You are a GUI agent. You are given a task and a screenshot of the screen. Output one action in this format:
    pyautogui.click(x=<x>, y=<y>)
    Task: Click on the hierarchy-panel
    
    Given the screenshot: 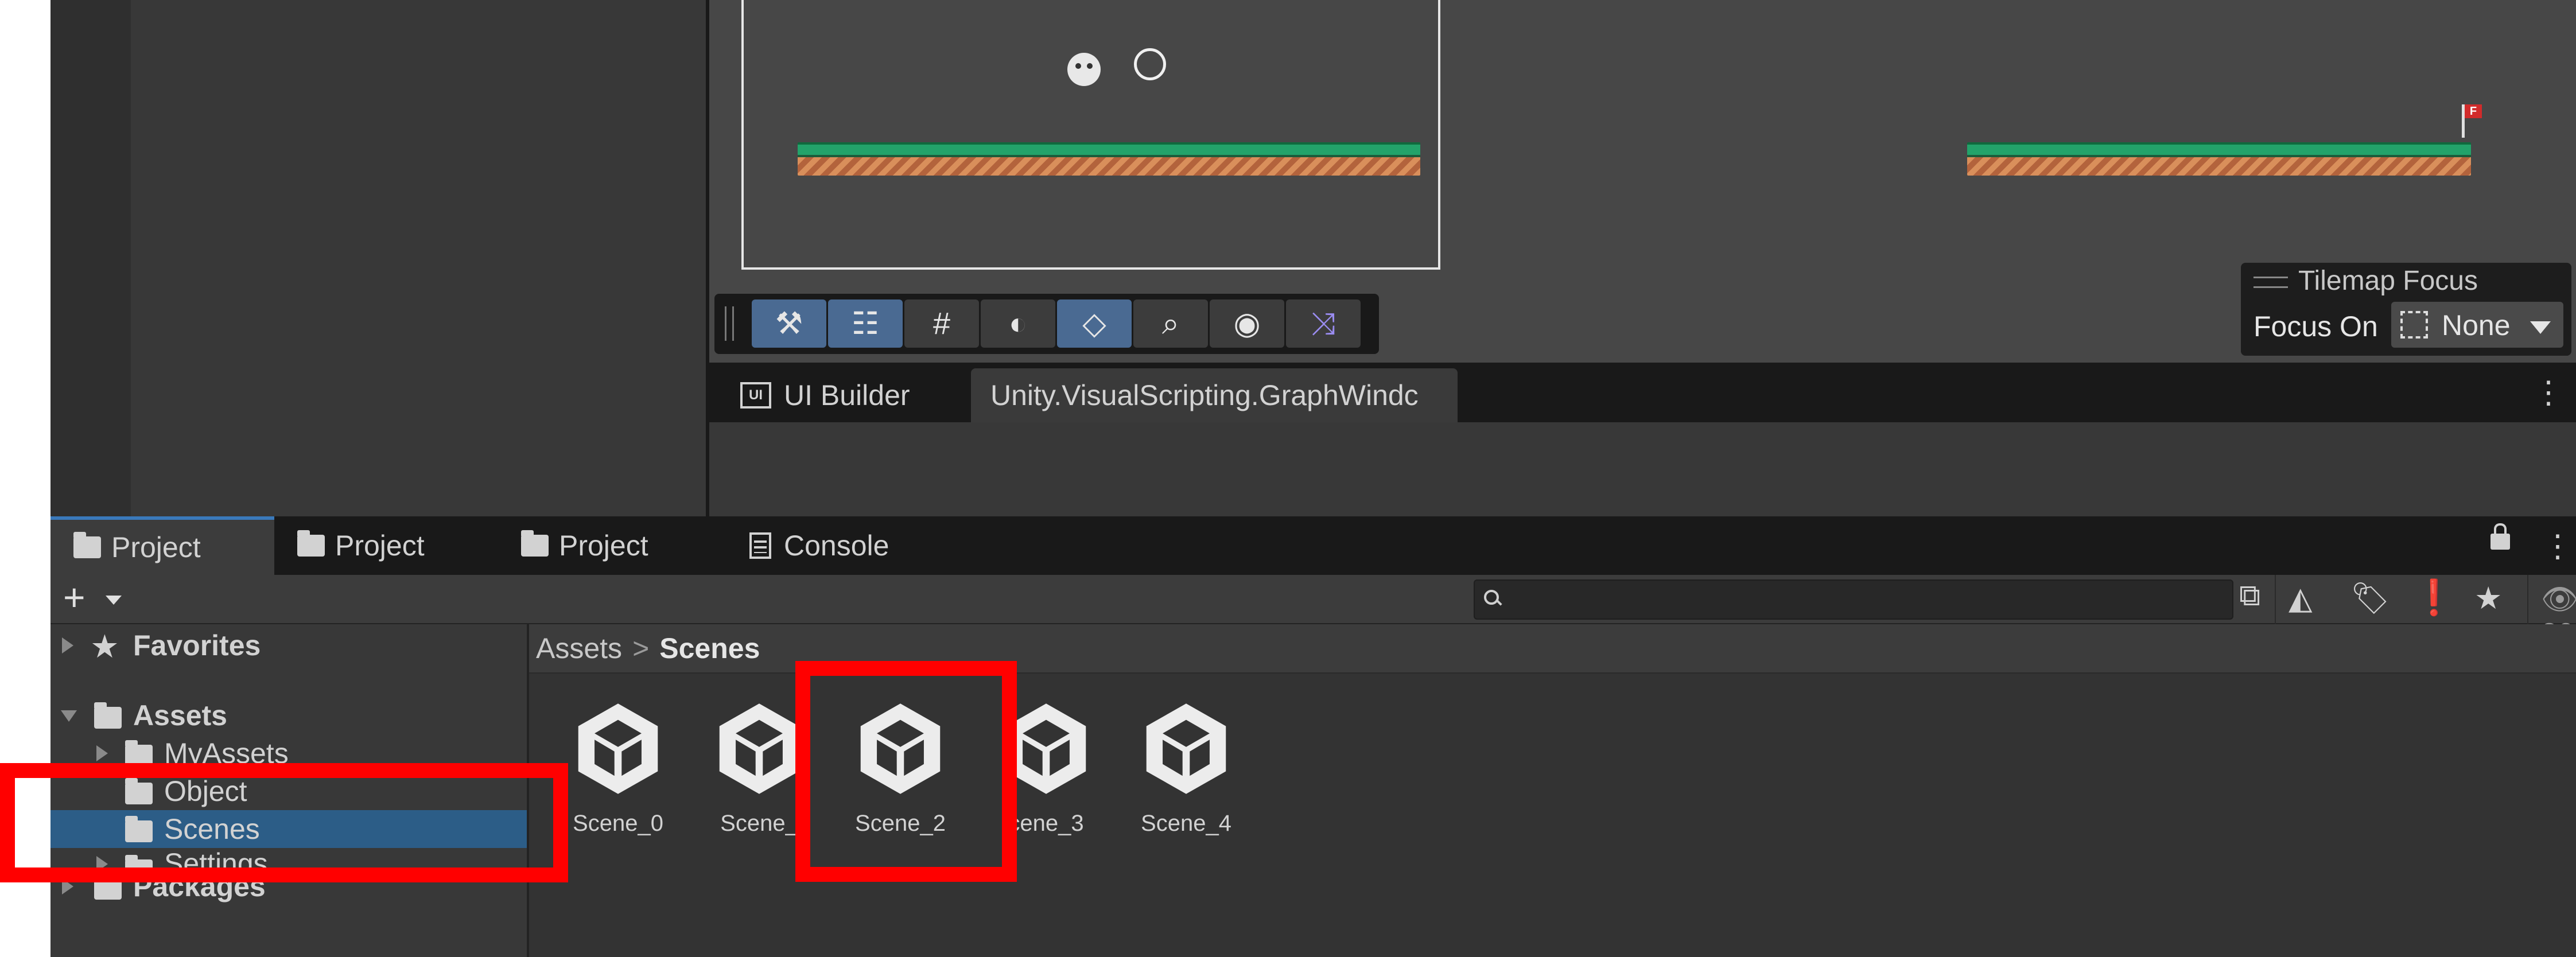 What is the action you would take?
    pyautogui.click(x=418, y=258)
    